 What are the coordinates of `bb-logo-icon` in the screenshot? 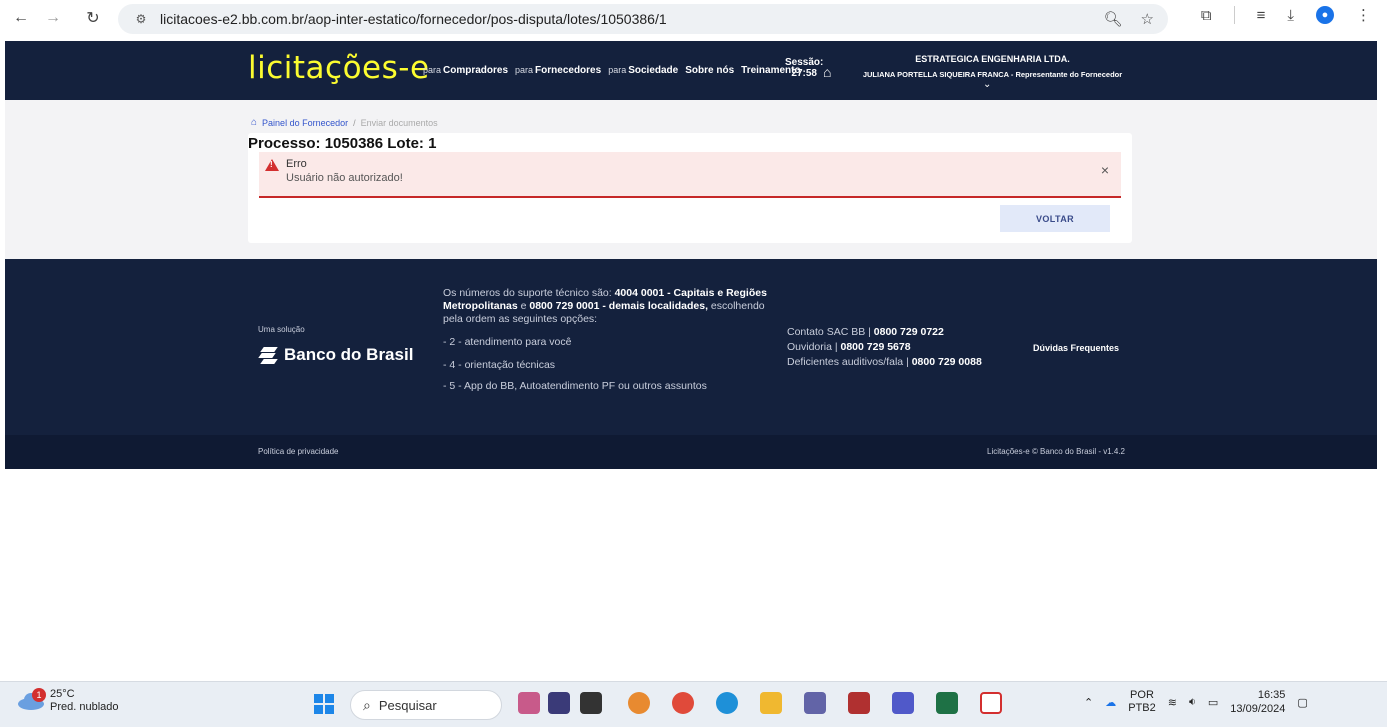 It's located at (269, 355).